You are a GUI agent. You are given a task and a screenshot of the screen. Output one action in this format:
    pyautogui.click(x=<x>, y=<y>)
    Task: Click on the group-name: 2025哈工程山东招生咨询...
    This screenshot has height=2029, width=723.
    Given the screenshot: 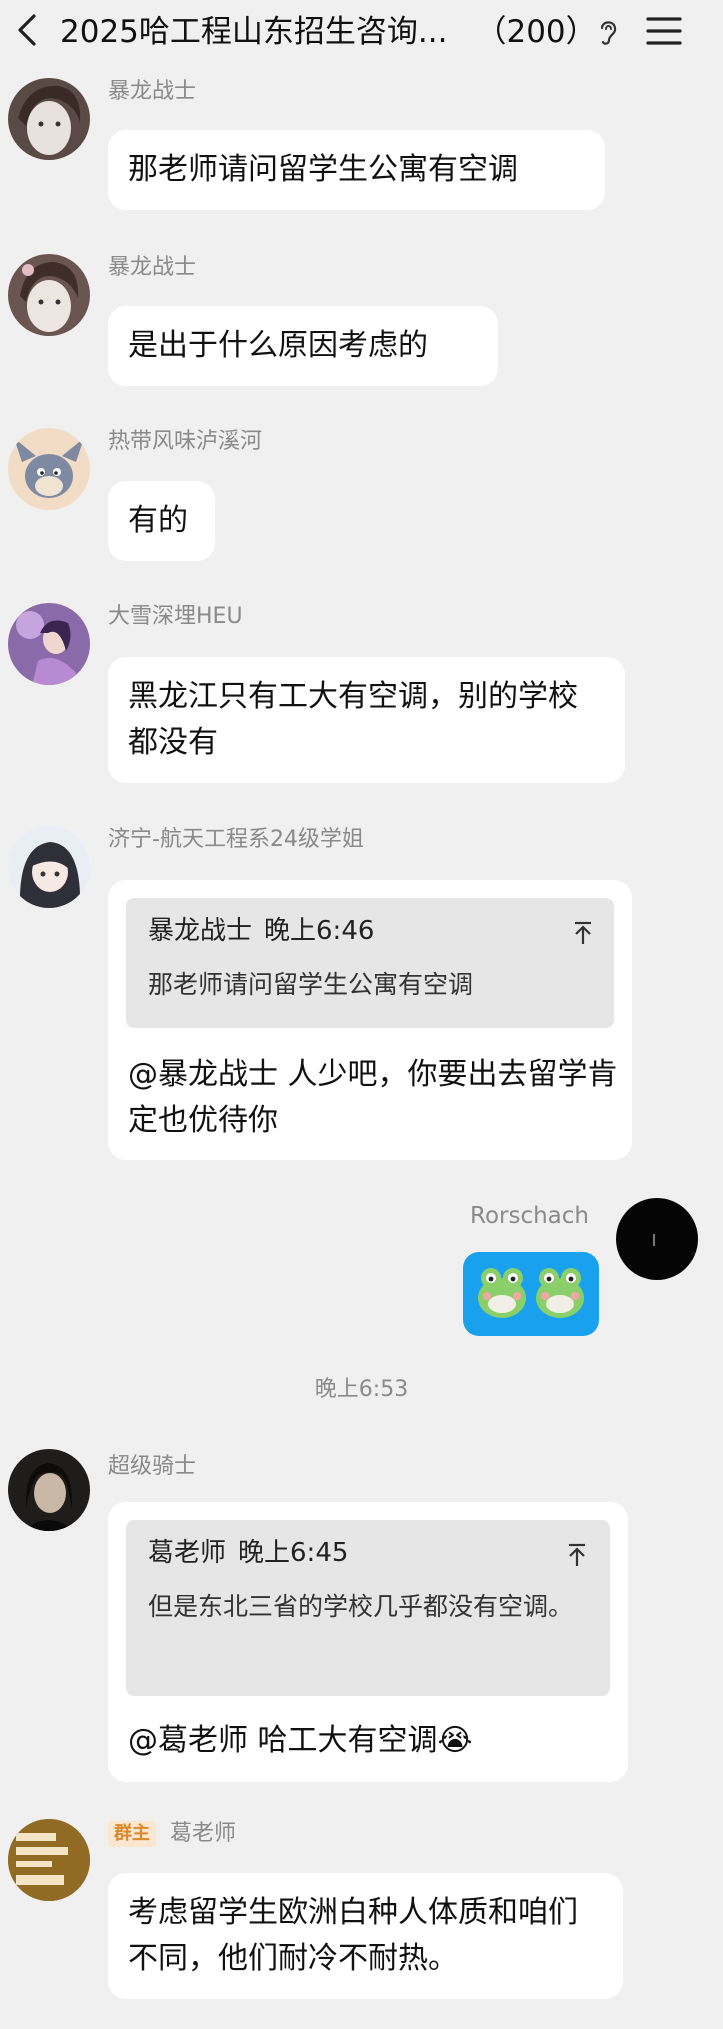 What is the action you would take?
    pyautogui.click(x=254, y=32)
    